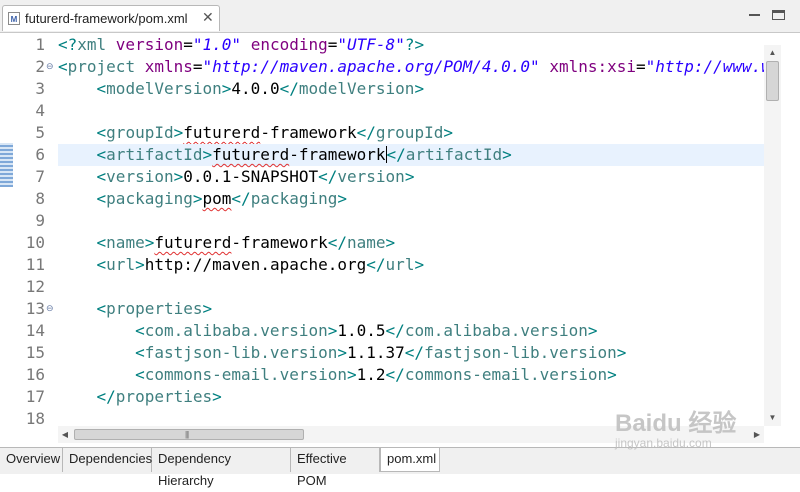  I want to click on page-tab-effective-pom: Effective POM, so click(335, 468).